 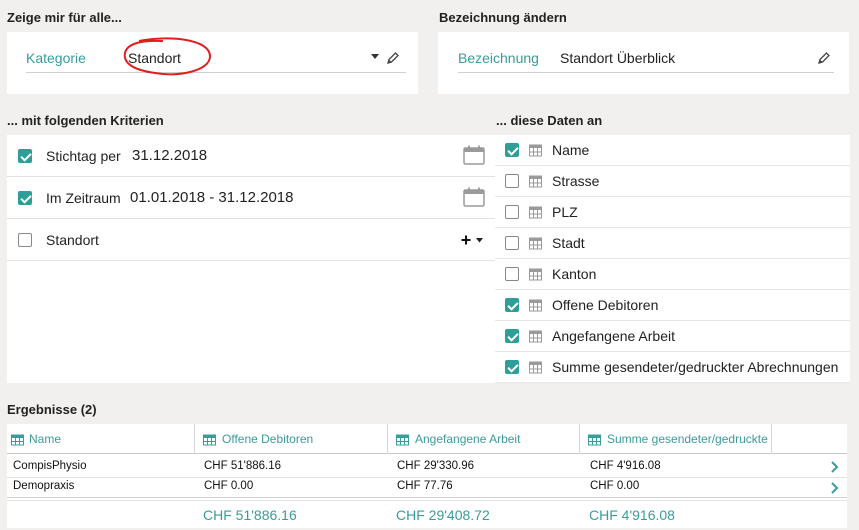 I want to click on cell-open-receivables: CHF 0.00, so click(x=229, y=486).